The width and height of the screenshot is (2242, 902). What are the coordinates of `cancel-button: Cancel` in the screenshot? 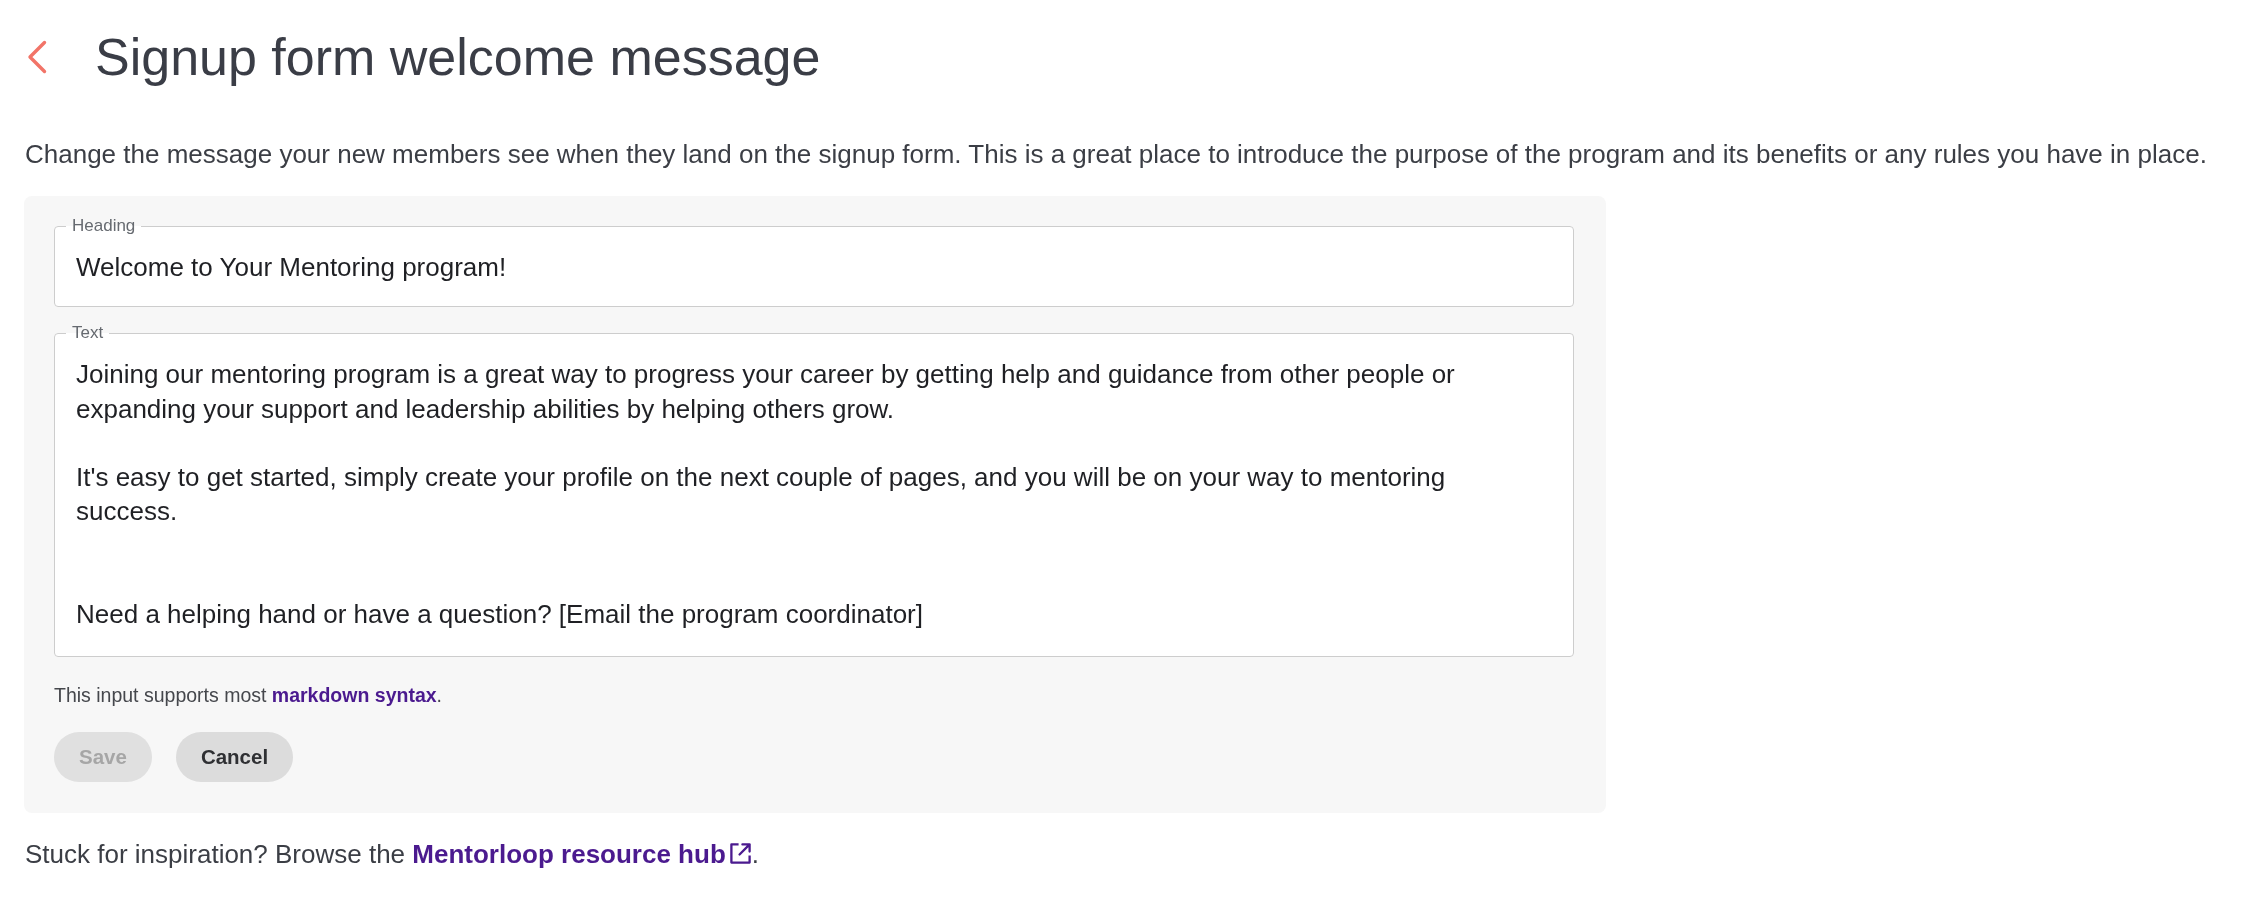 It's located at (234, 756).